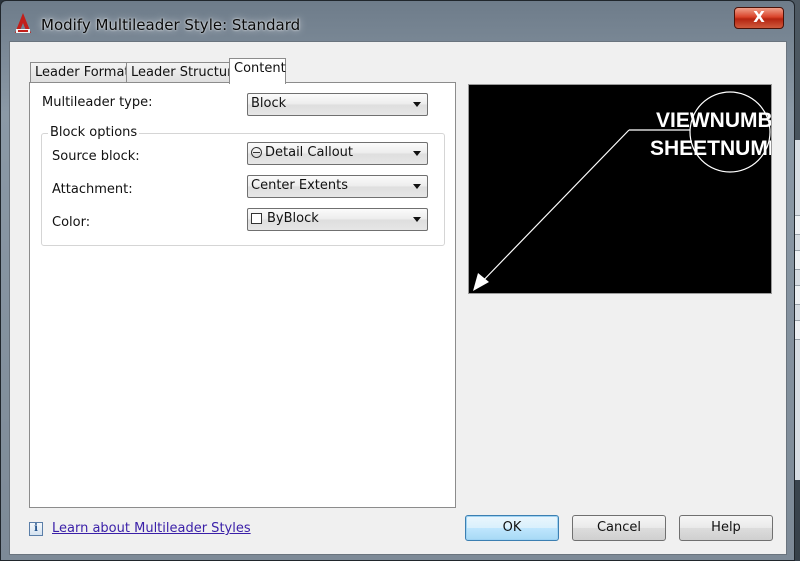 The height and width of the screenshot is (561, 800). Describe the element at coordinates (36, 529) in the screenshot. I see `info-icon: i` at that location.